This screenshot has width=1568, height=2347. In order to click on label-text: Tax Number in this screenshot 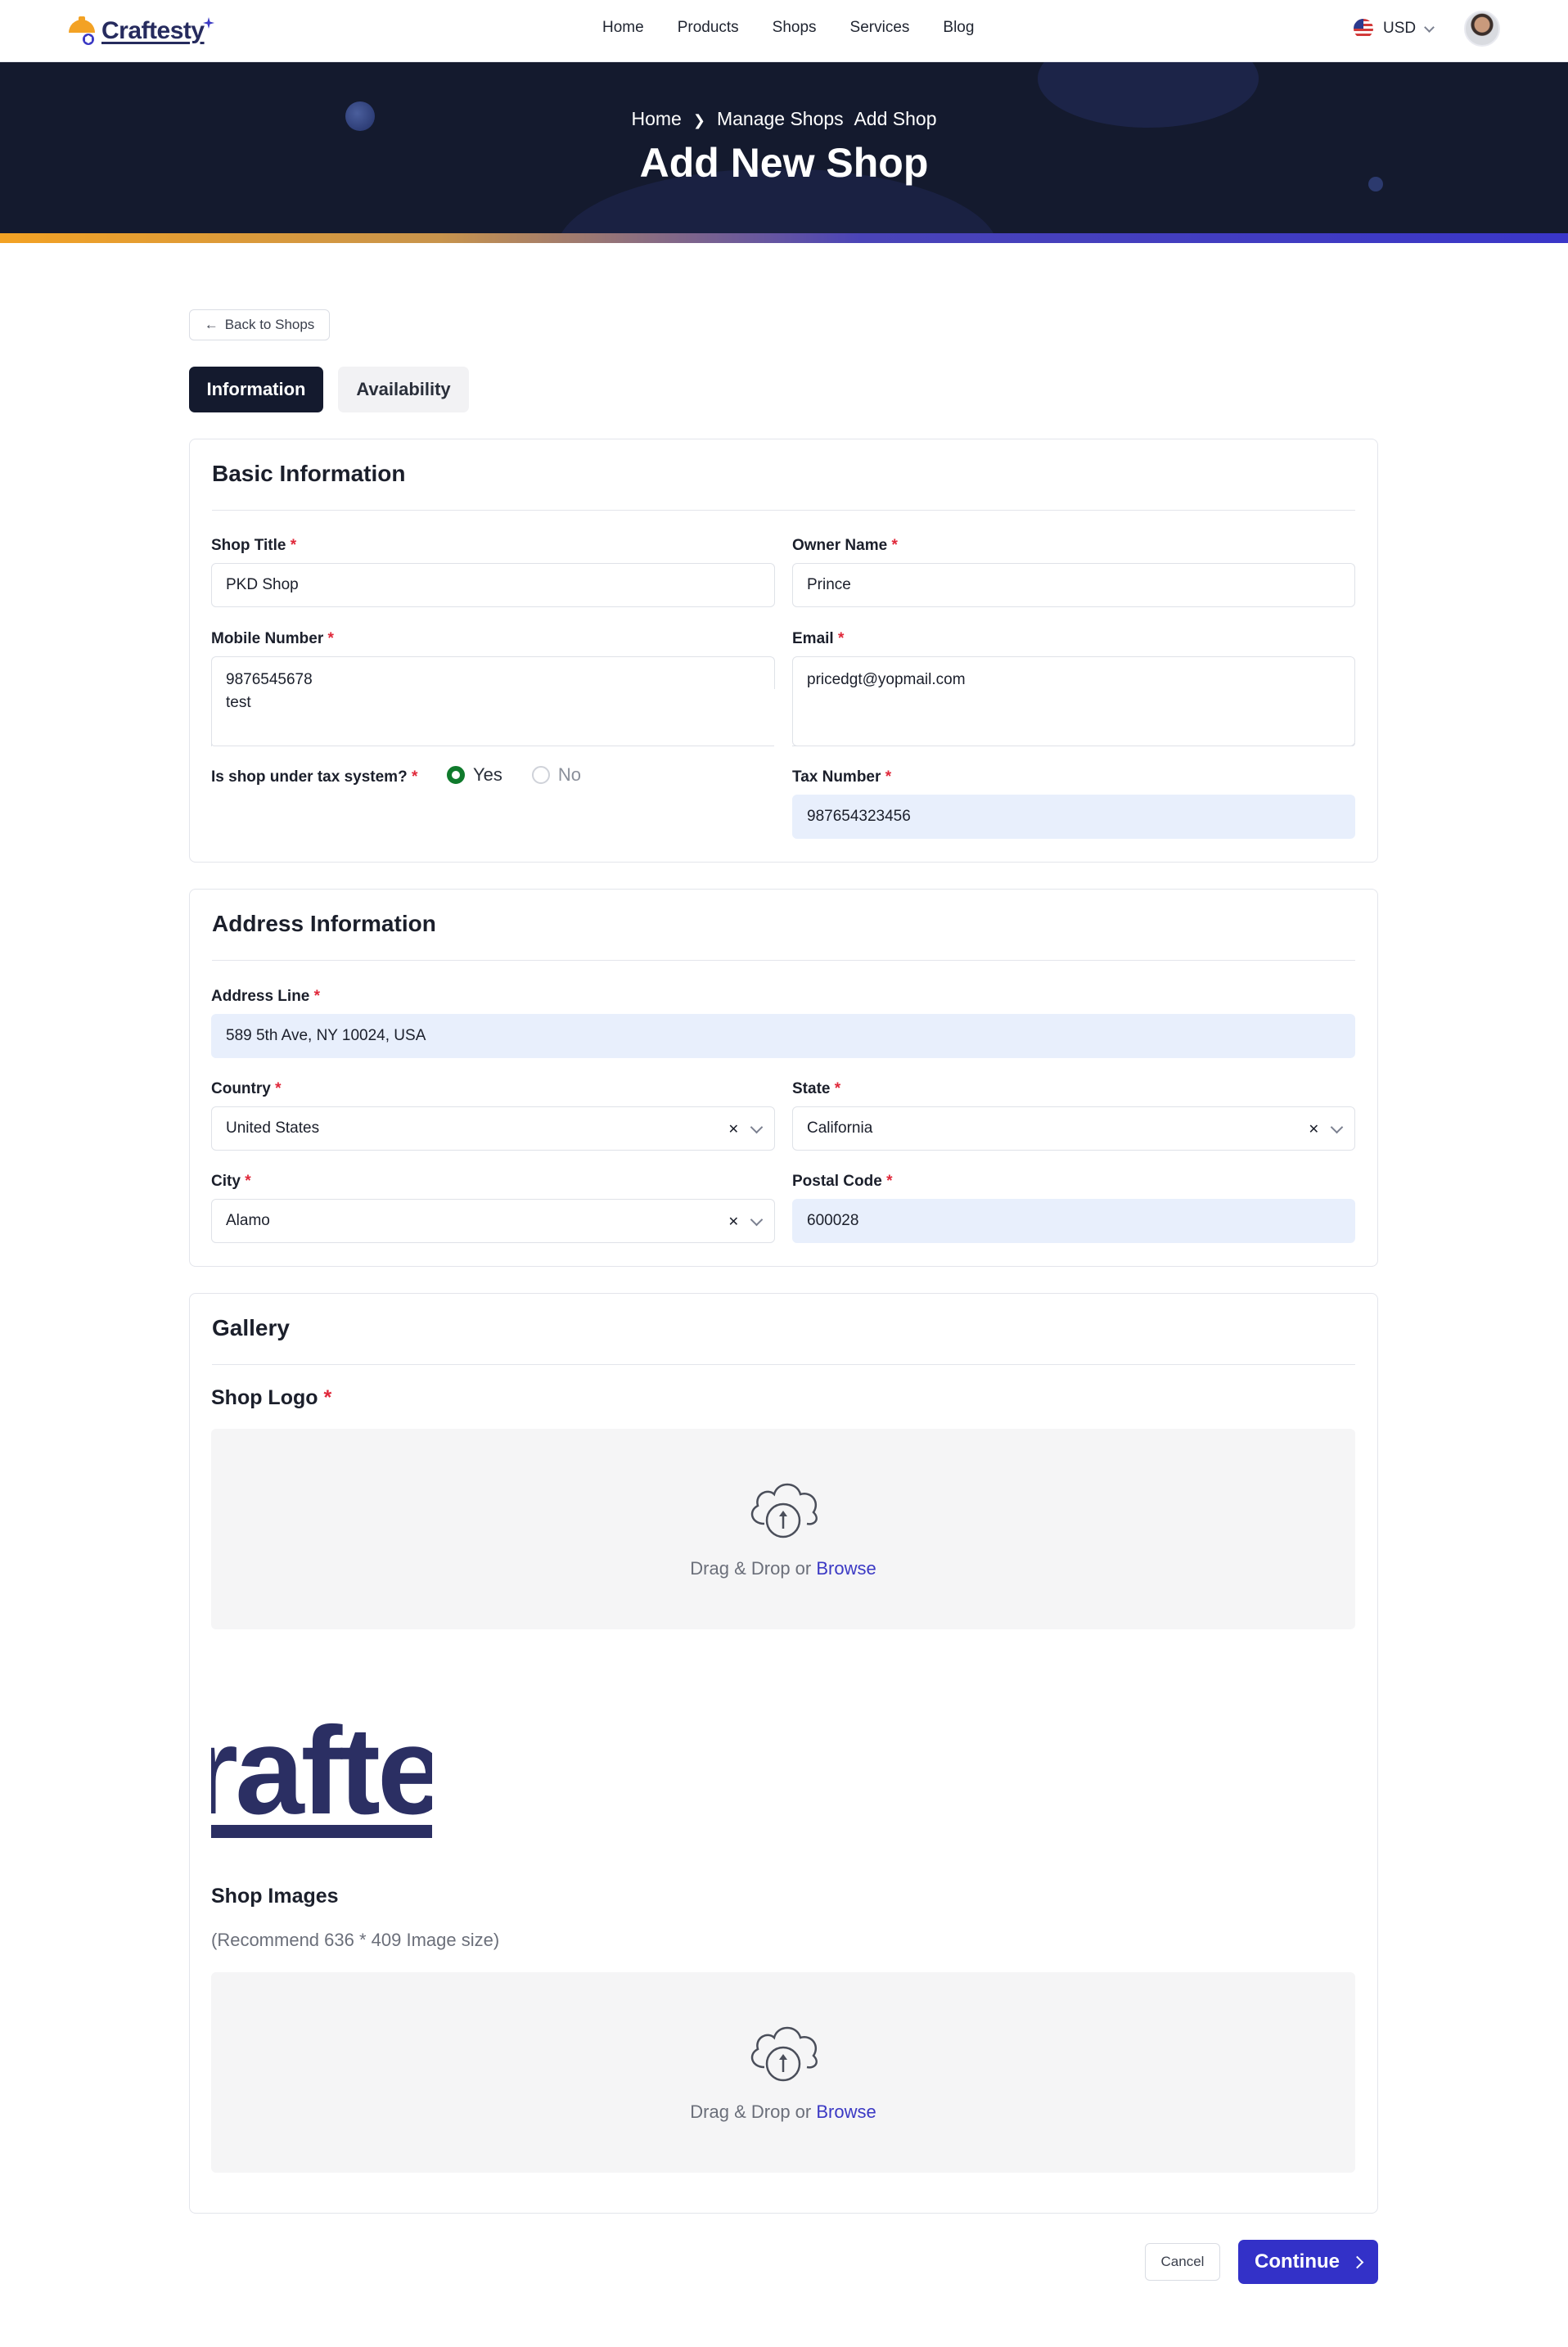, I will do `click(836, 777)`.